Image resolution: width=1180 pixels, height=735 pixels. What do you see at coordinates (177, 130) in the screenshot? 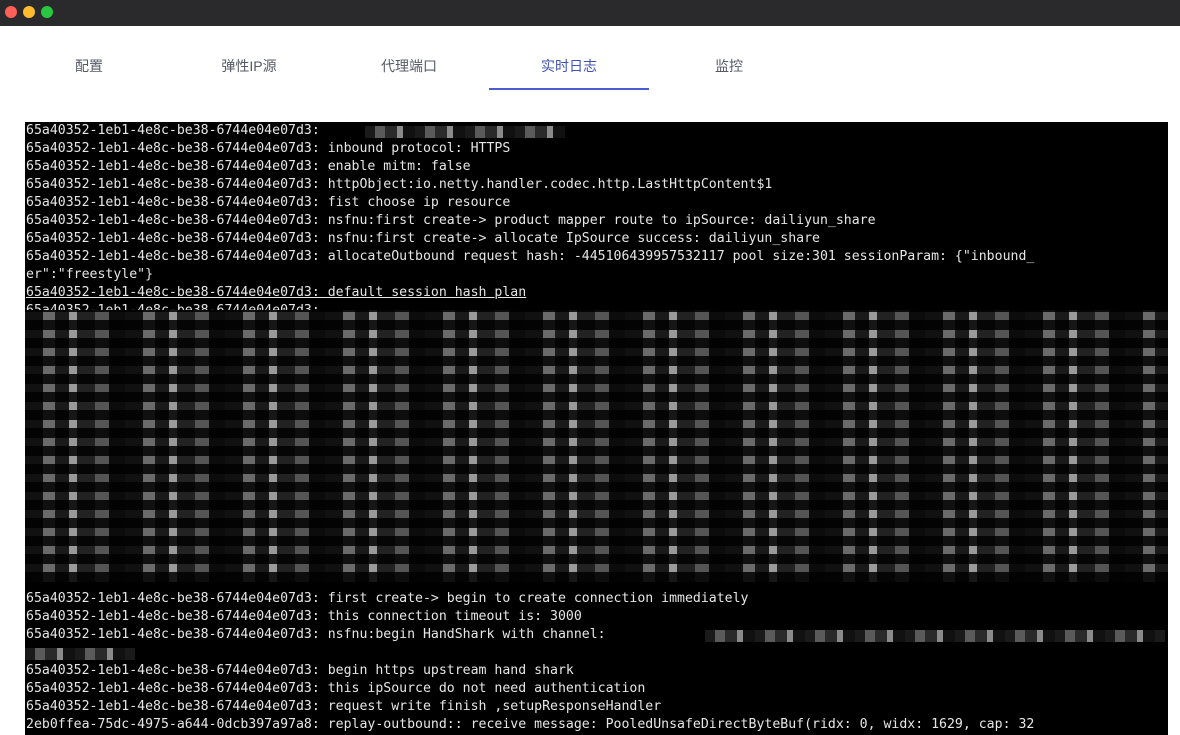
I see `log-line: 65a40352-1eb1-4e8c-be38-6744e04e07d3:` at bounding box center [177, 130].